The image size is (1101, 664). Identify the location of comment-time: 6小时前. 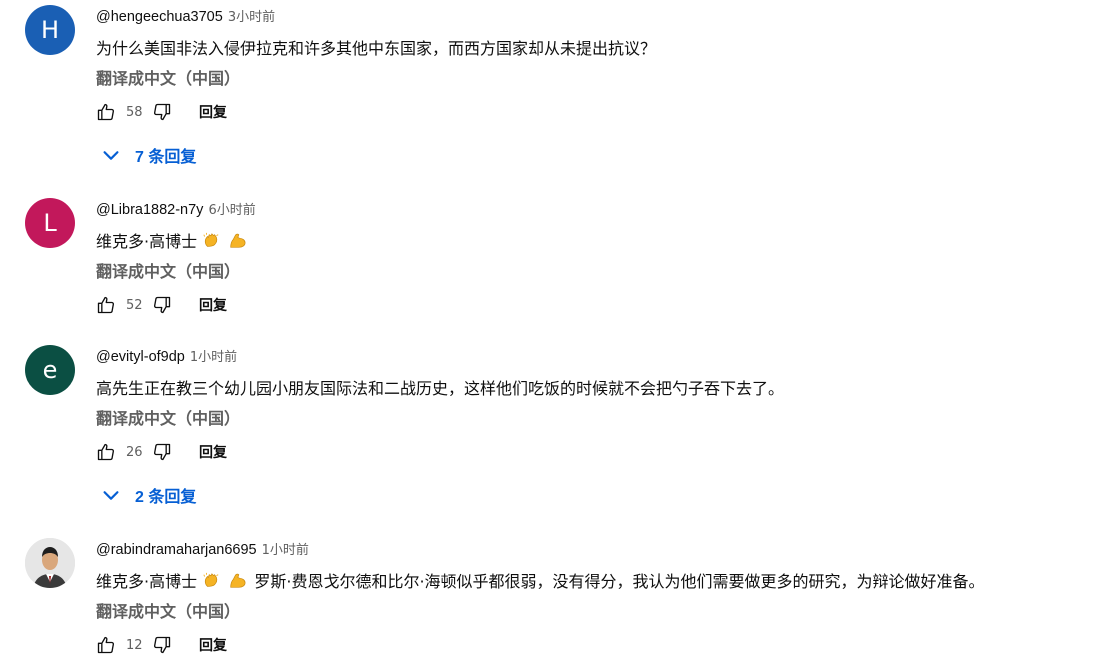
(231, 208).